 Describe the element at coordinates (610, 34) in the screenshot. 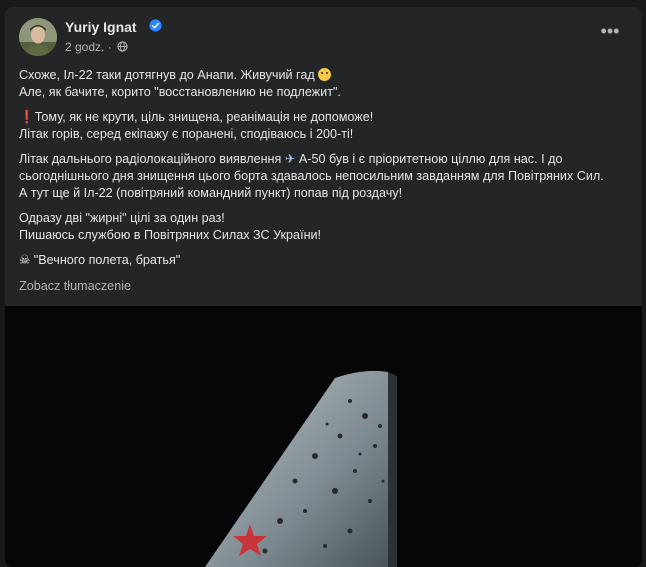

I see `more-options-button: •••` at that location.